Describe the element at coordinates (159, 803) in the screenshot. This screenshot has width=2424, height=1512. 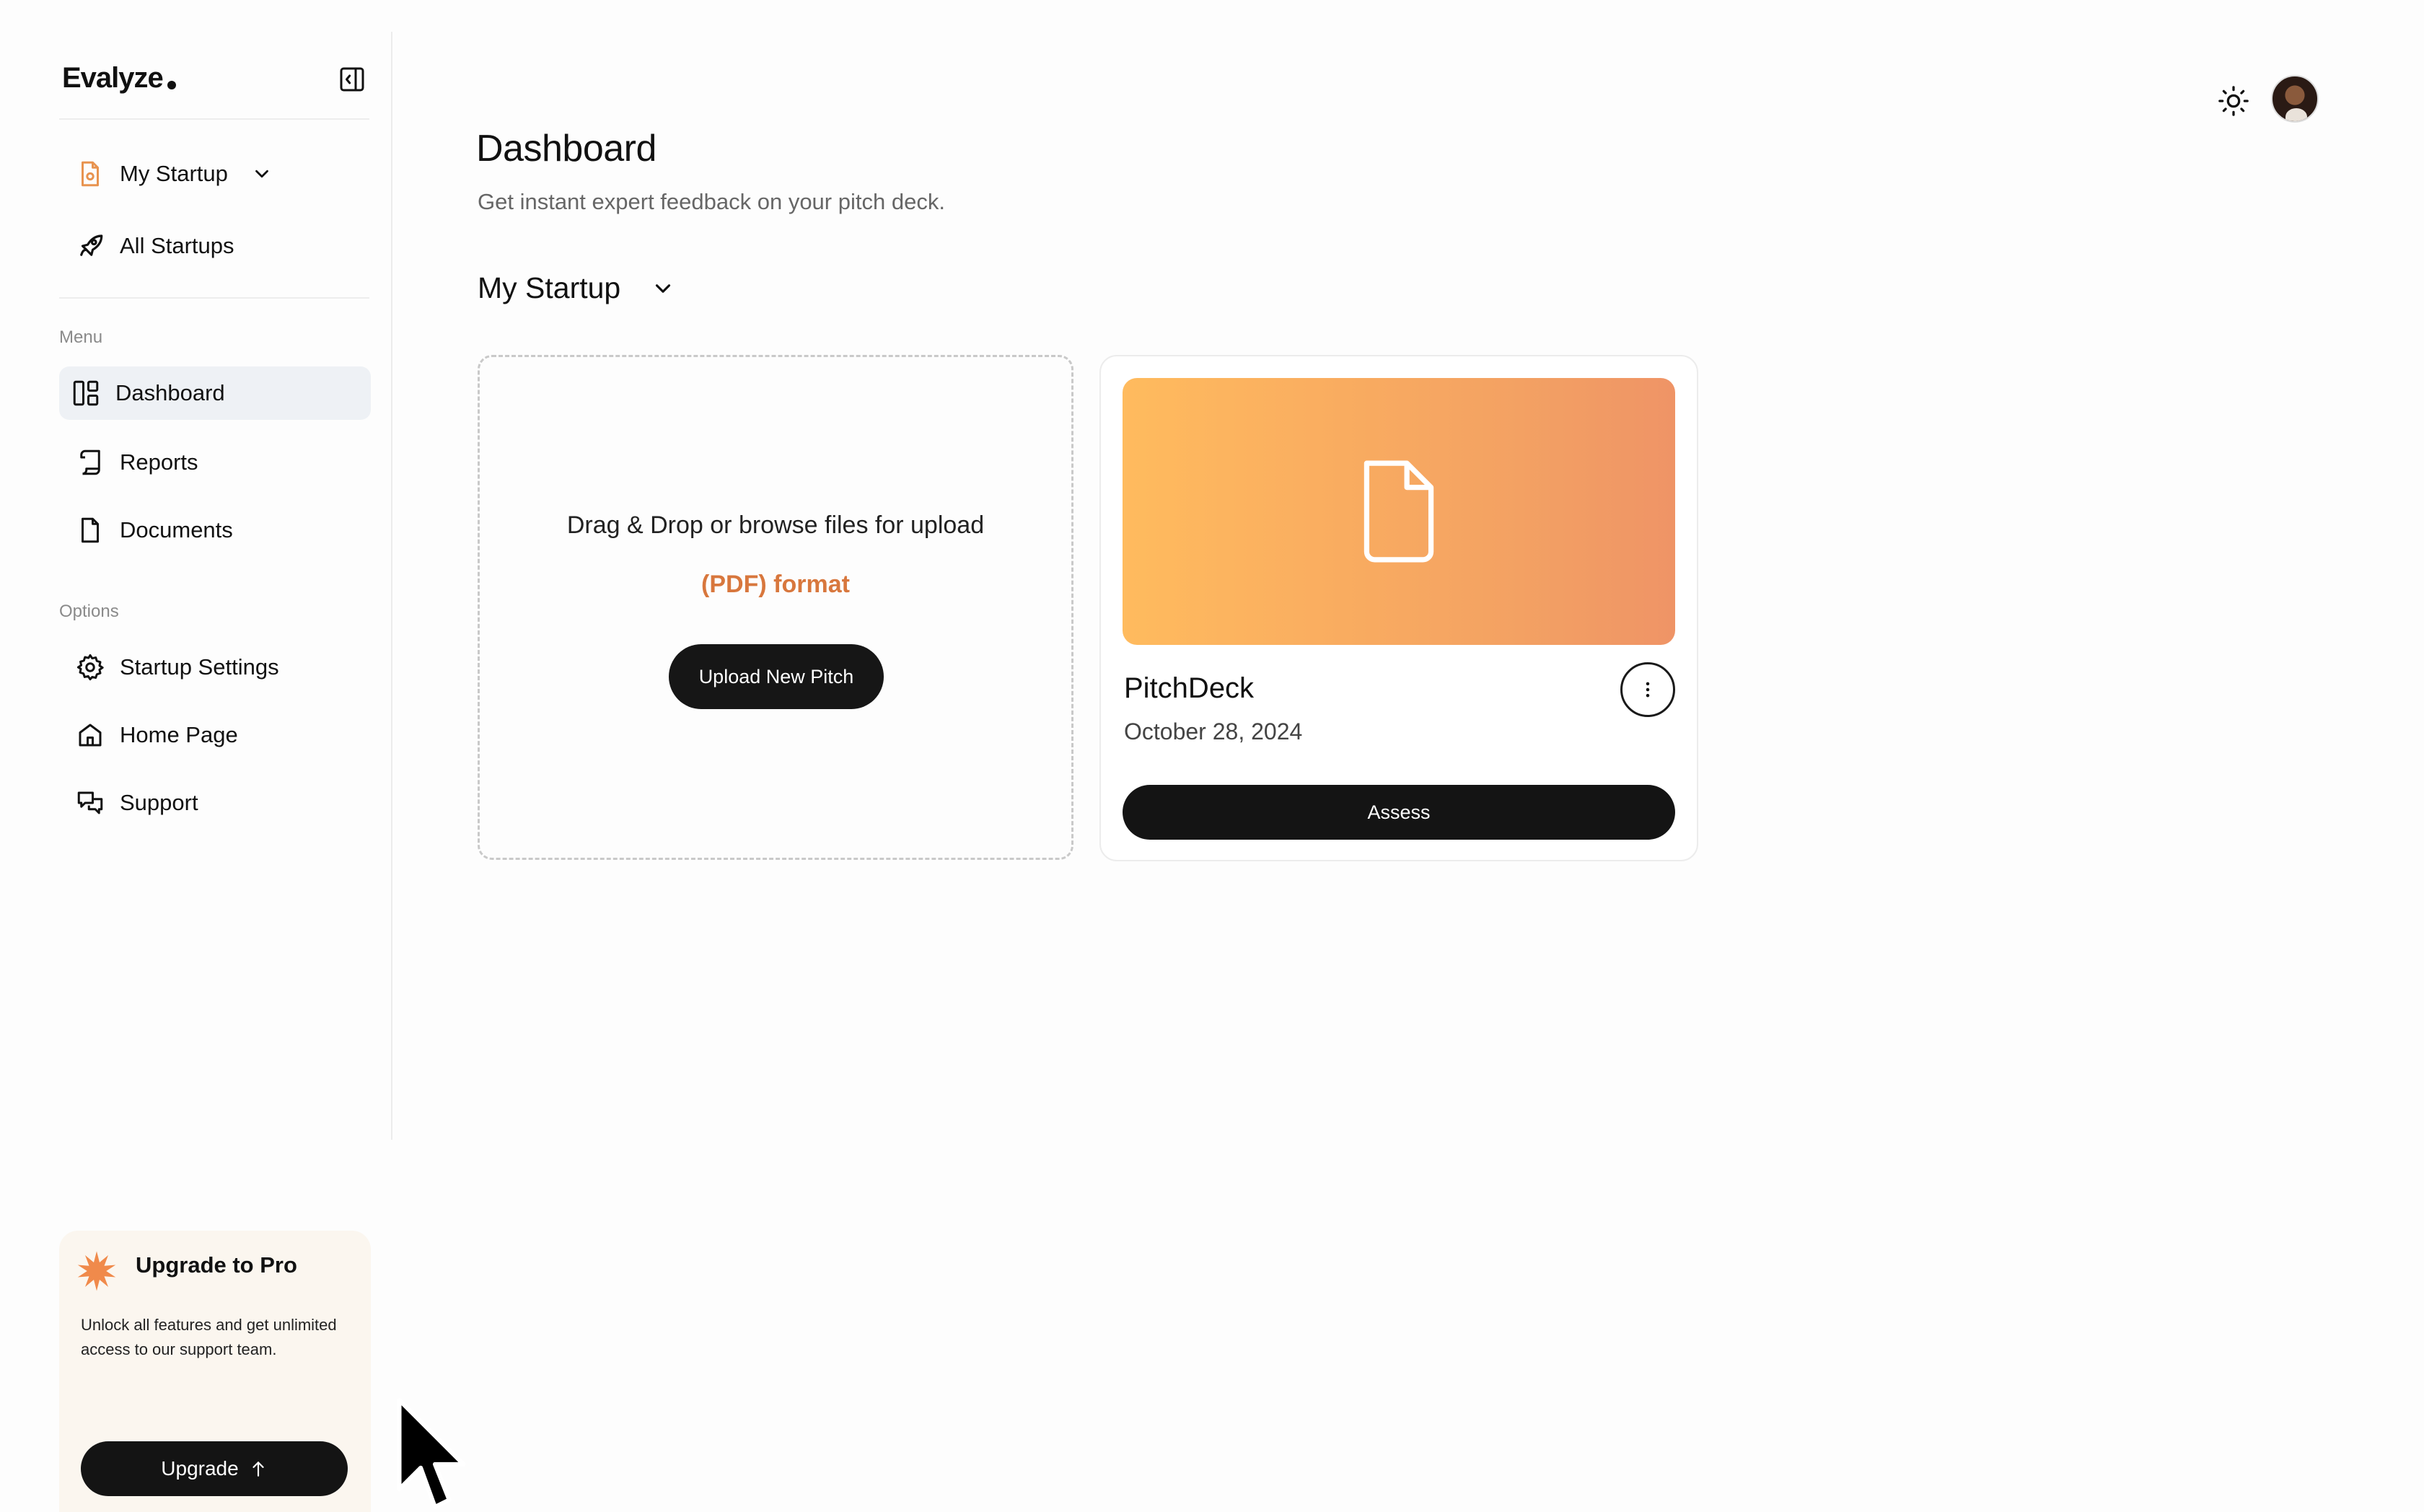
I see `sidebar-item-label: Support` at that location.